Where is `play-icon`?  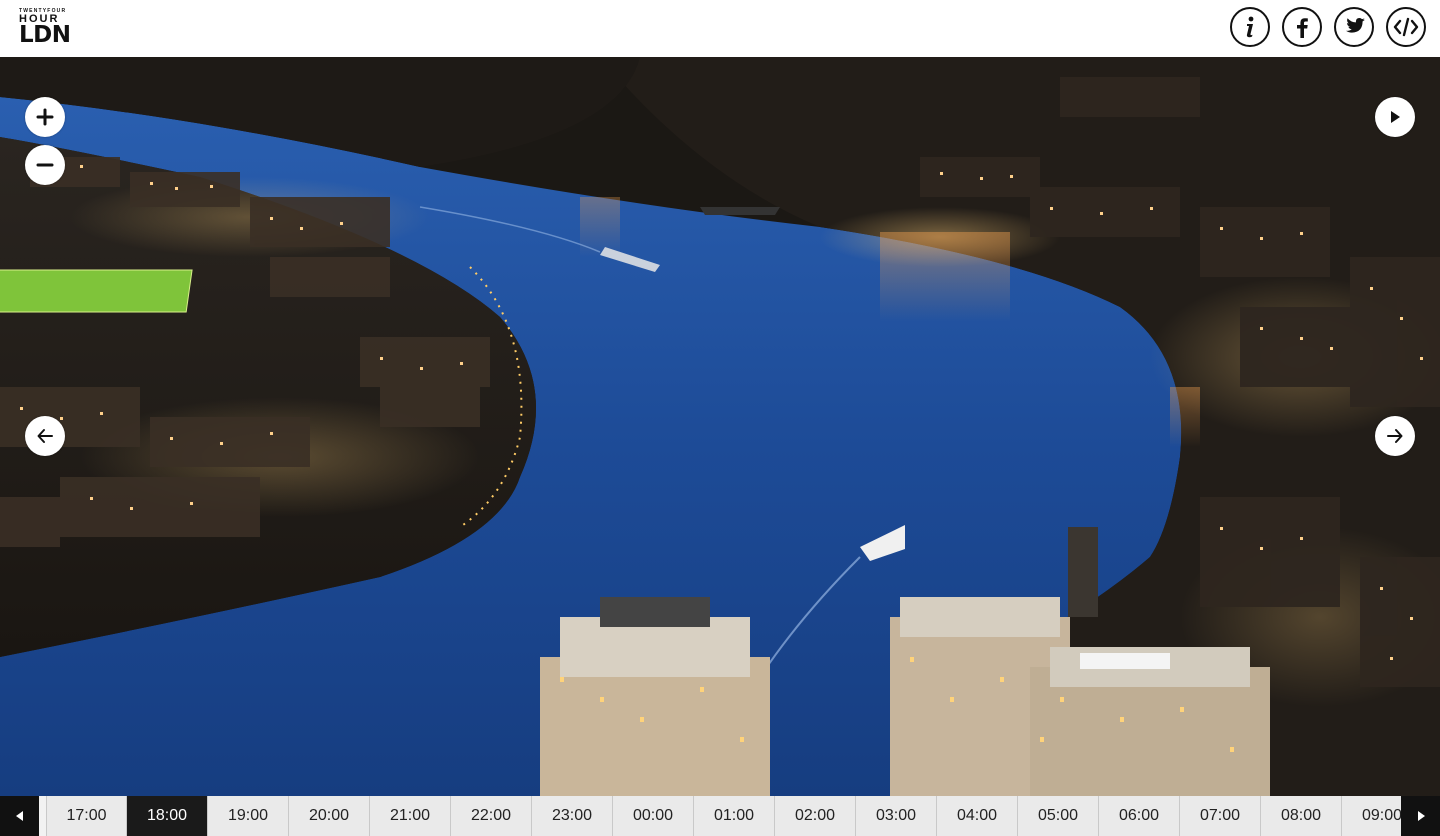
play-icon is located at coordinates (1395, 117).